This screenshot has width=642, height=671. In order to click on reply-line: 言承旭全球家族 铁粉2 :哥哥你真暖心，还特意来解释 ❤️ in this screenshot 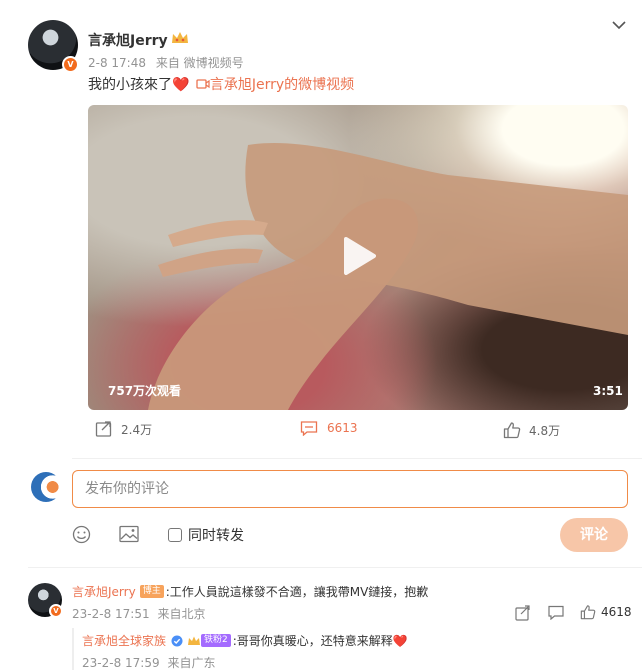, I will do `click(245, 640)`.